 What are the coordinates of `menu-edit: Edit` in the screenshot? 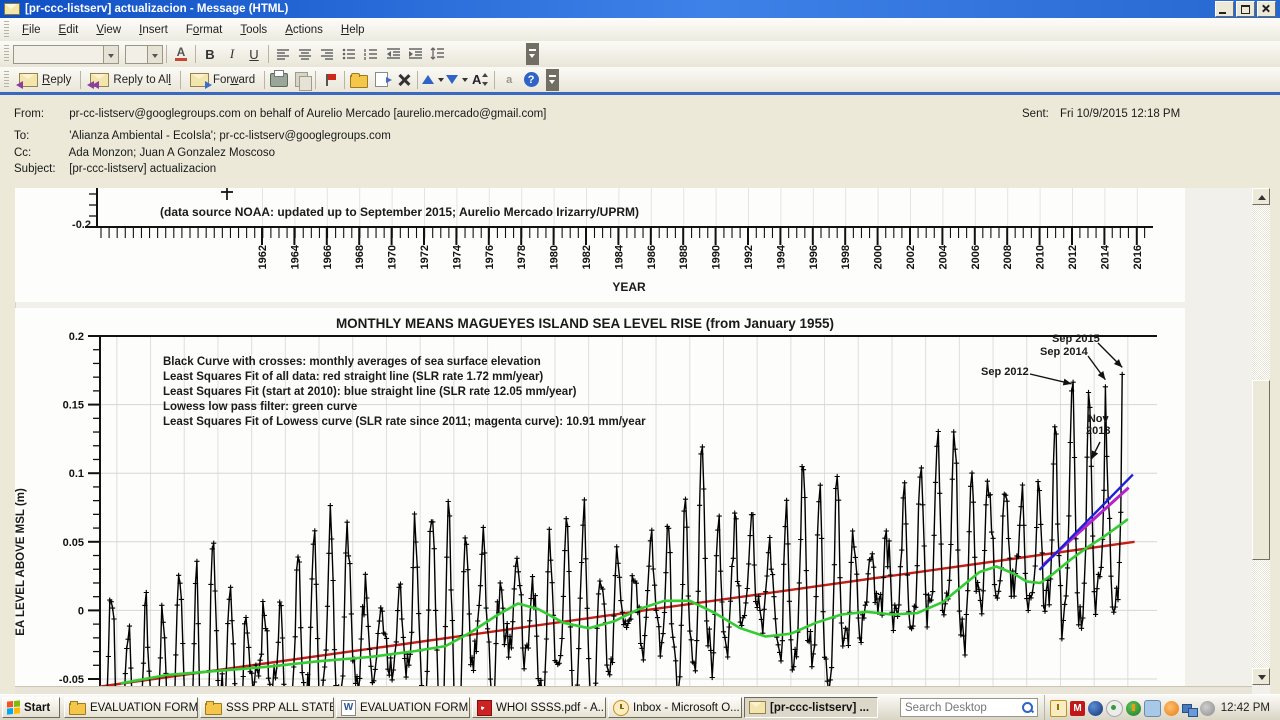 It's located at (69, 30).